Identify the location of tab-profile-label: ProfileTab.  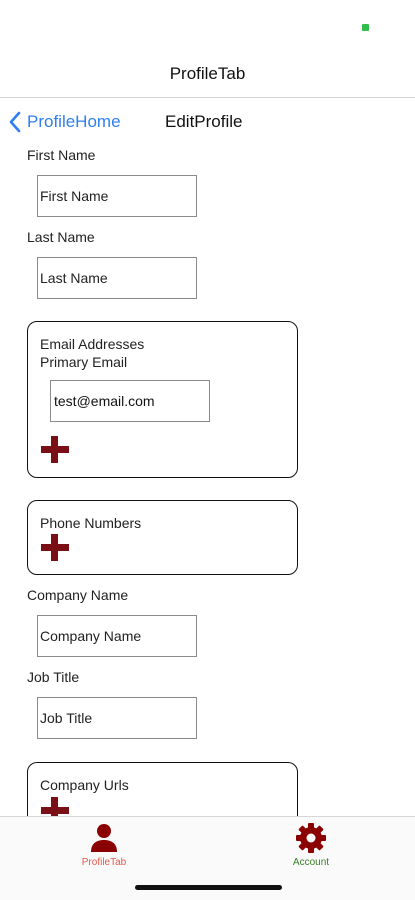
(104, 862).